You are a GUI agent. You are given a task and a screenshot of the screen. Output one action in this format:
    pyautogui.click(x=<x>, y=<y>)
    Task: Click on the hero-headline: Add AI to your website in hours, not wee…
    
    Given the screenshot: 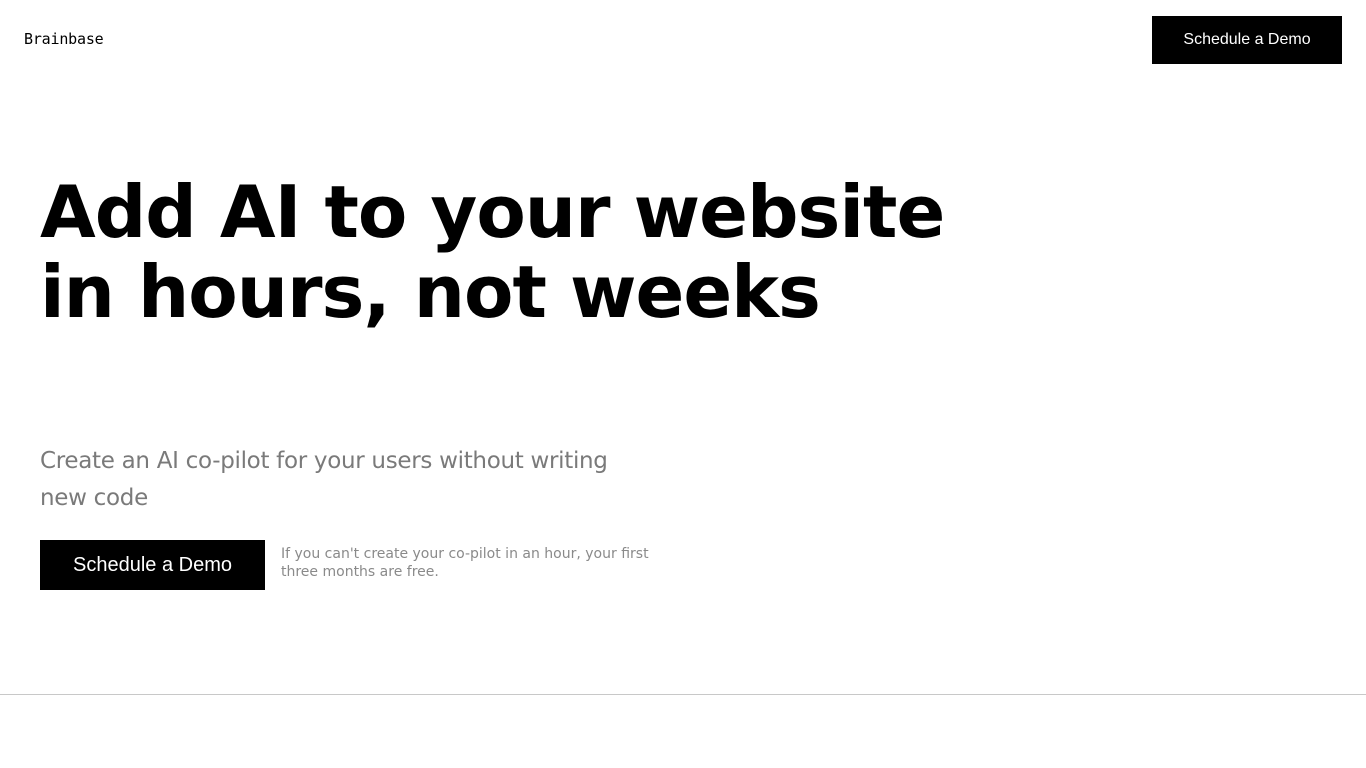 What is the action you would take?
    pyautogui.click(x=492, y=252)
    